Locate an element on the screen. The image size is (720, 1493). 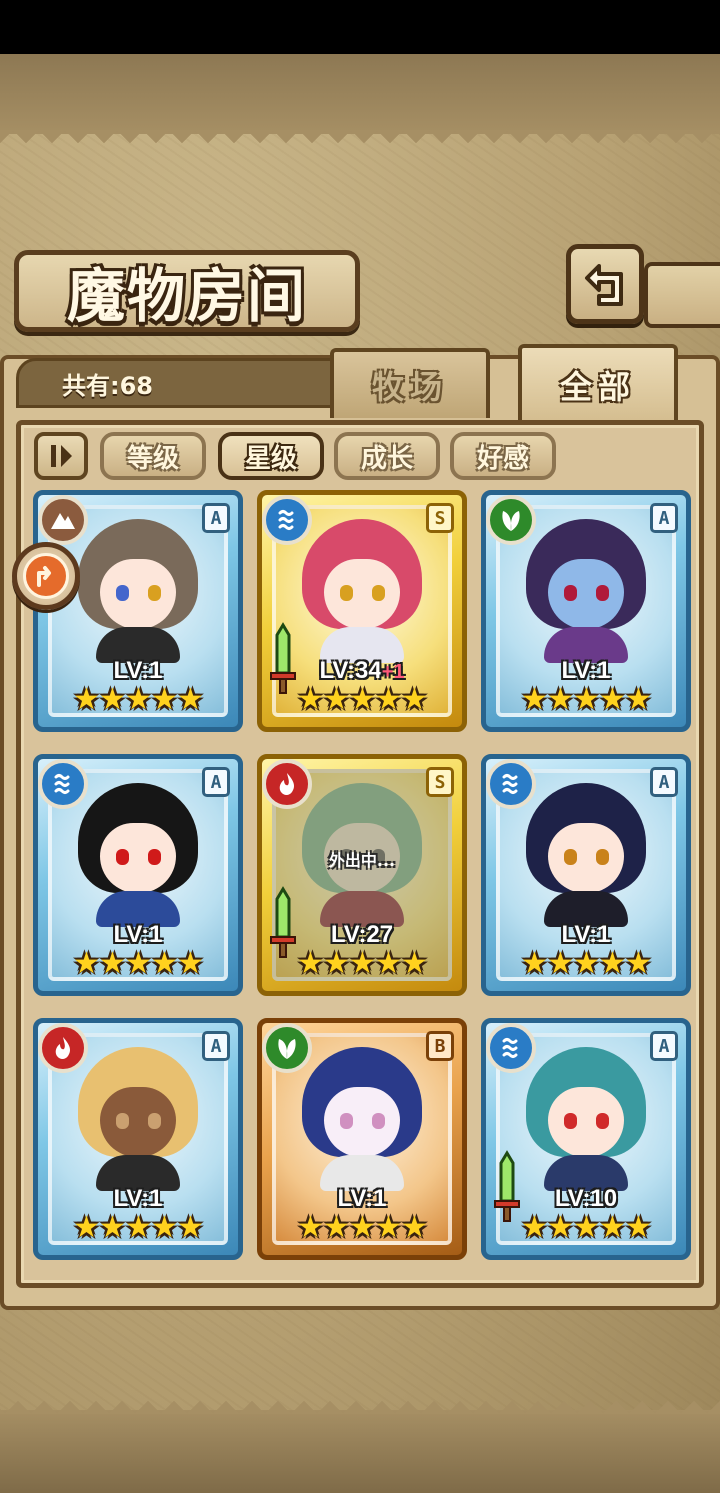
tab-ranch-label: 牧场 is located at coordinates (409, 387).